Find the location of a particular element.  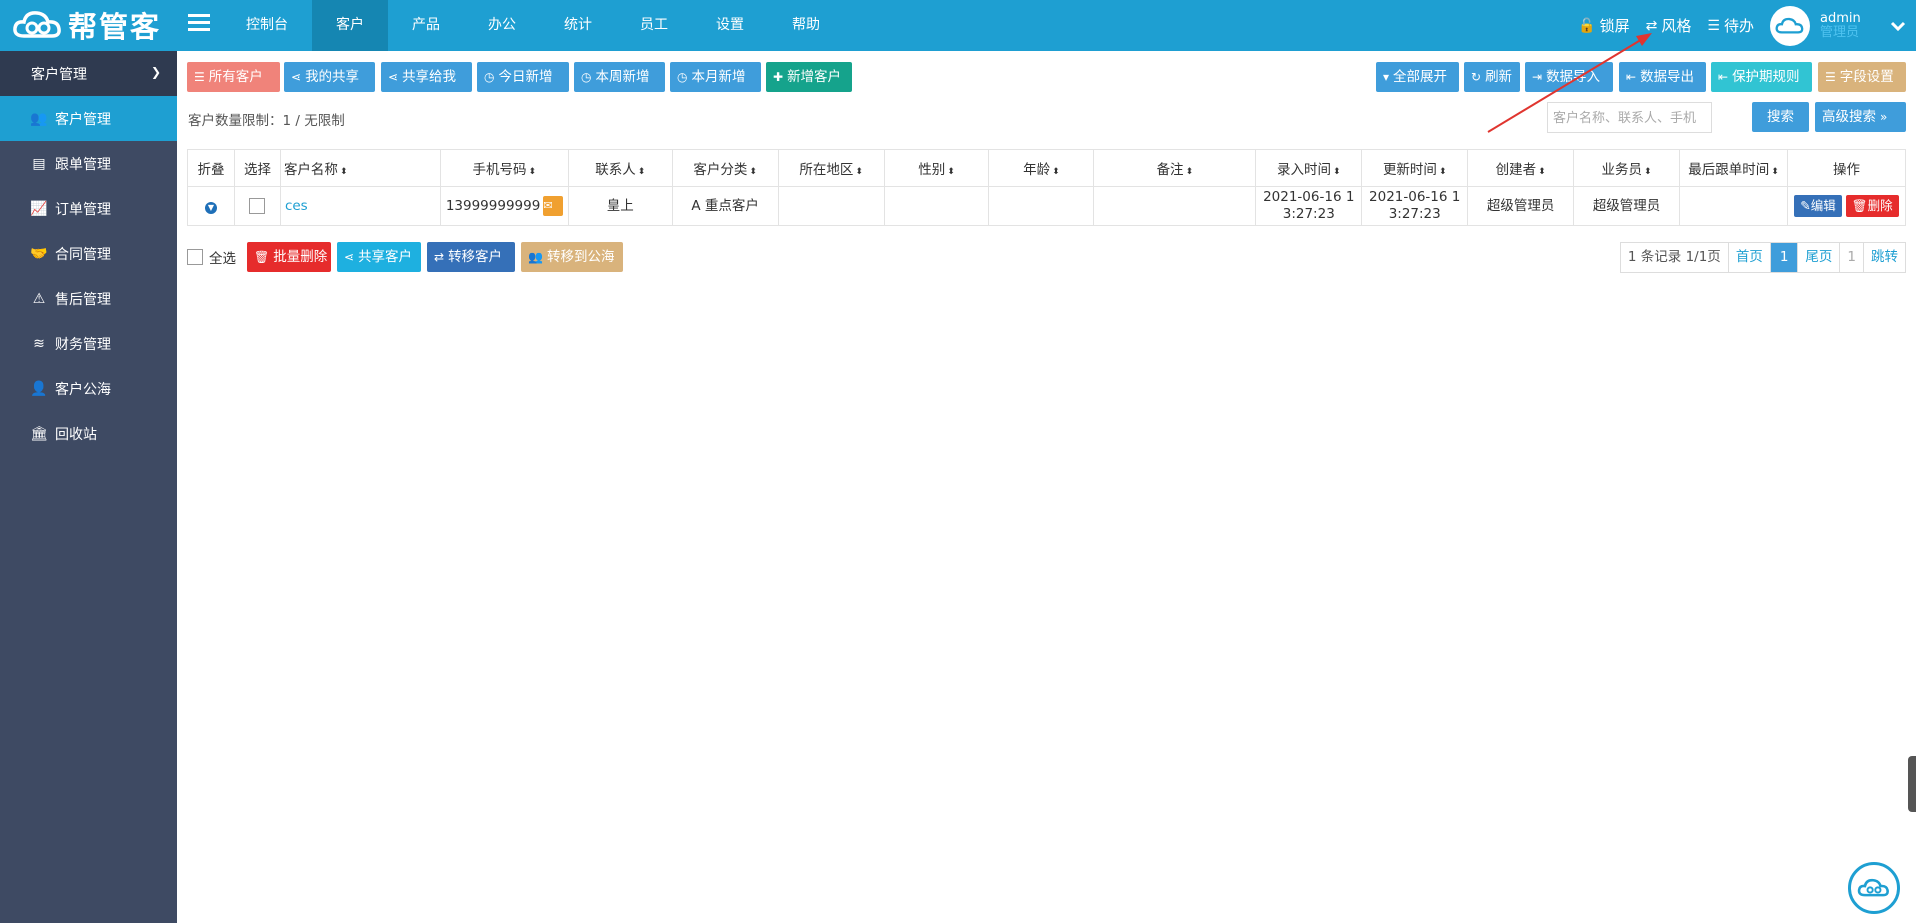

all-customers-label: 所有客户 is located at coordinates (235, 77).